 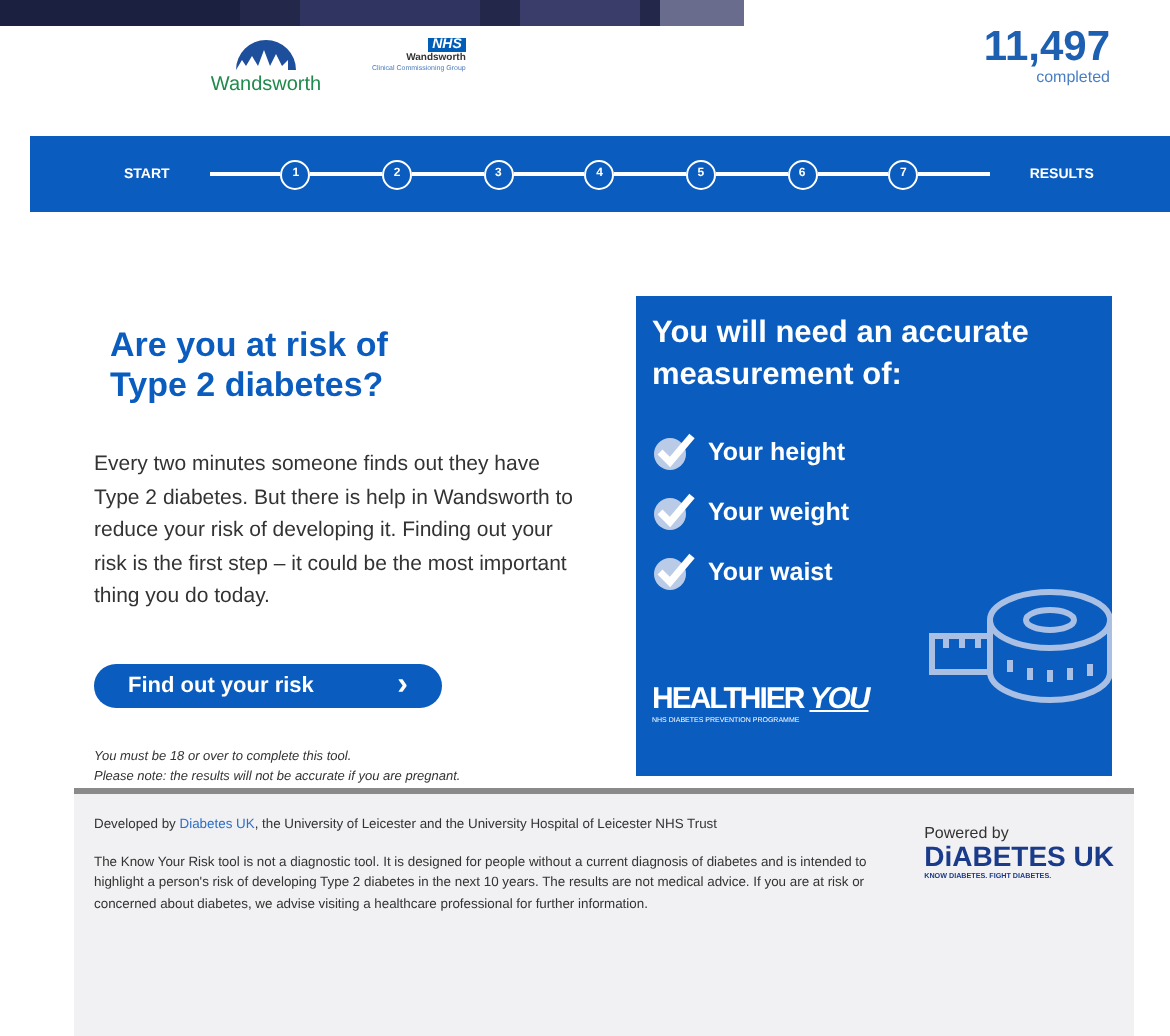 I want to click on measurement-item: Your waist, so click(x=770, y=572).